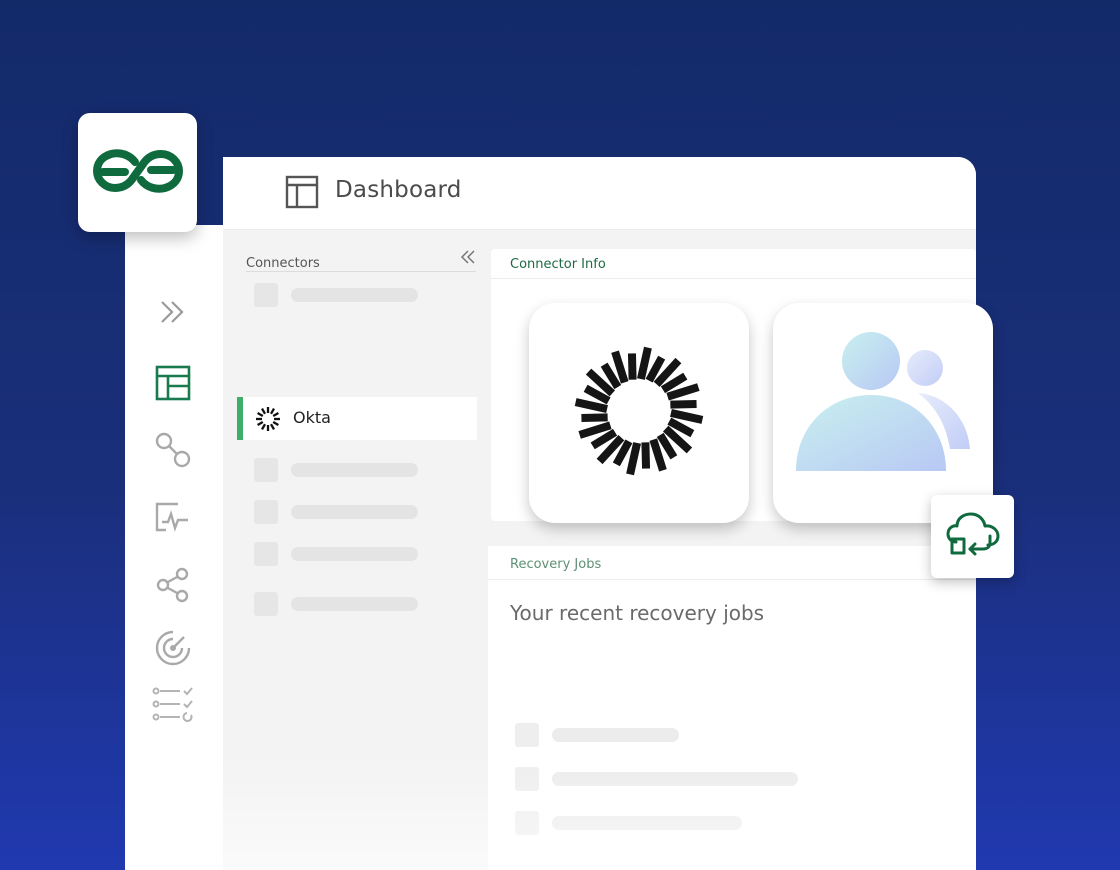 The height and width of the screenshot is (870, 1120). I want to click on connector-item-okta: Okta, so click(357, 418).